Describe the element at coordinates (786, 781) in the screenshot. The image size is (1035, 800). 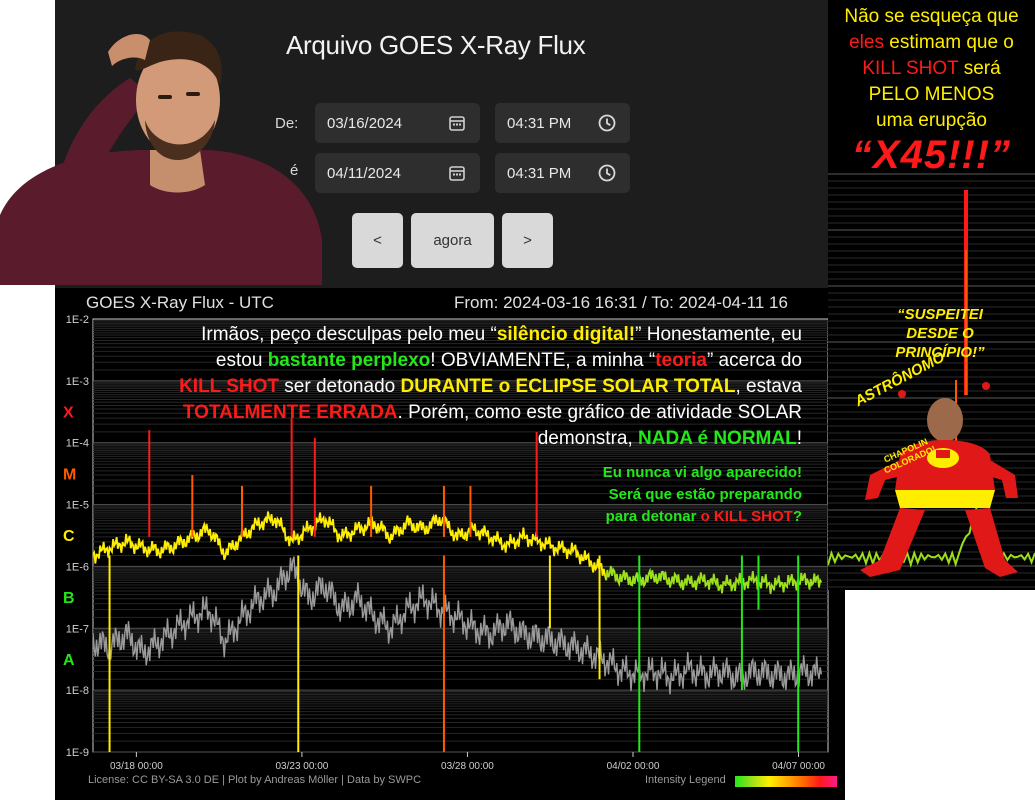
I see `intensity-legend-bar` at that location.